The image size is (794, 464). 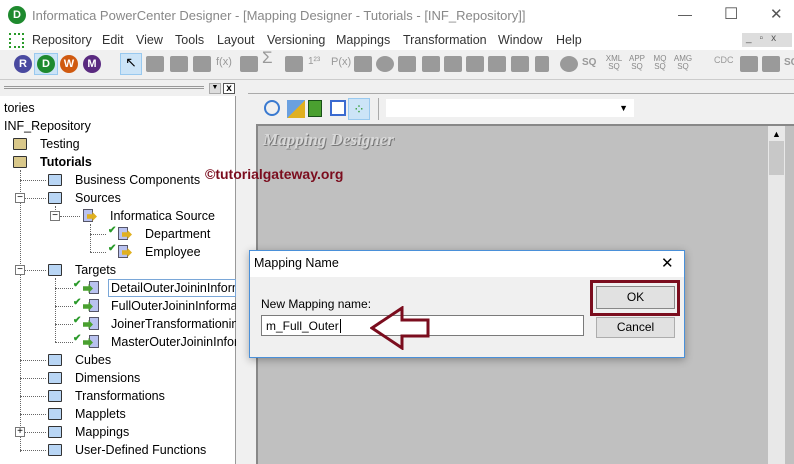 I want to click on az-sort-icon, so click(x=542, y=64).